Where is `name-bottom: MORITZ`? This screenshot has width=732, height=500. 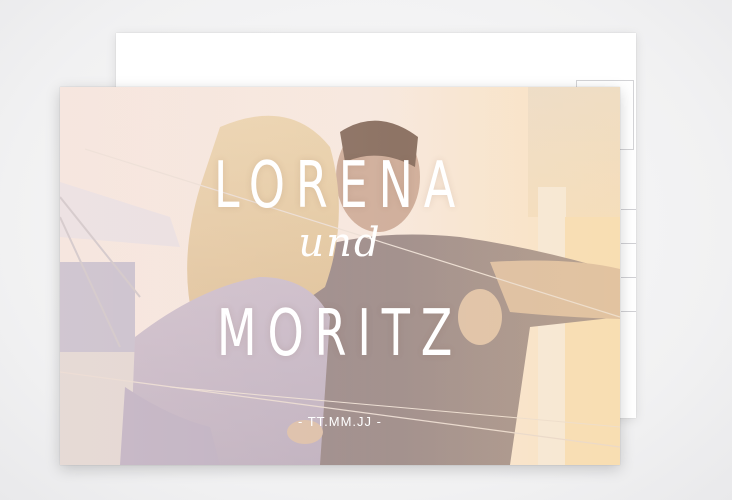
name-bottom: MORITZ is located at coordinates (340, 334).